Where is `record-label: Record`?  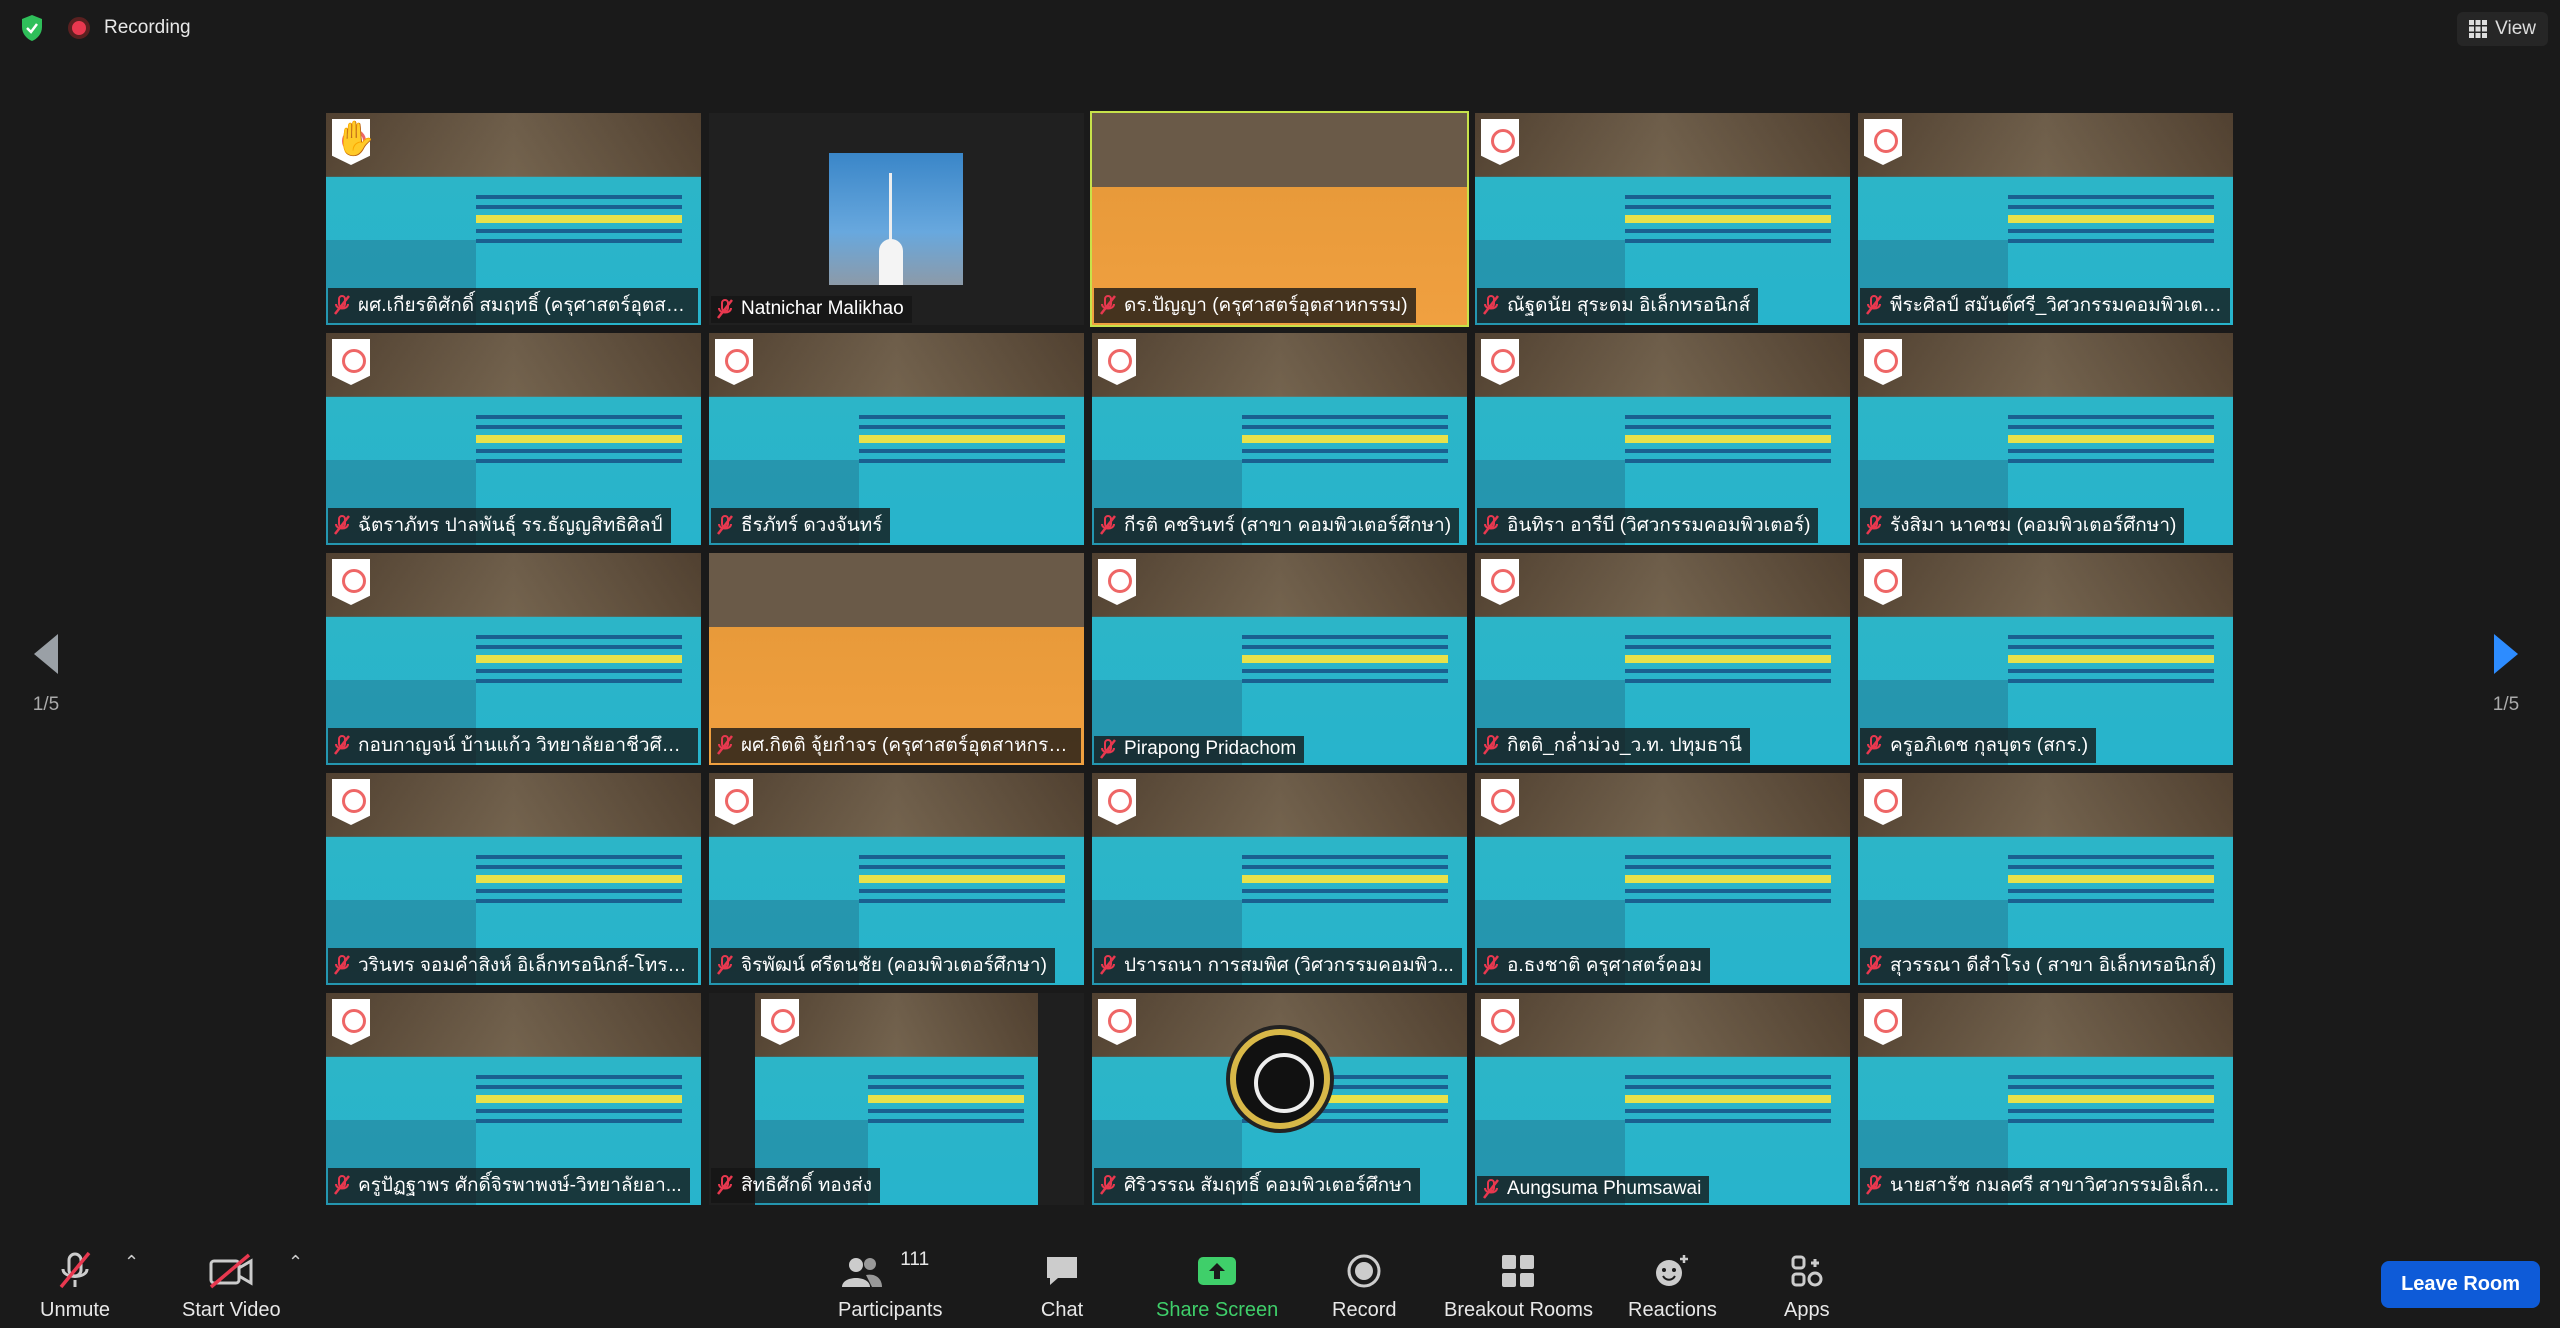 record-label: Record is located at coordinates (1364, 1310).